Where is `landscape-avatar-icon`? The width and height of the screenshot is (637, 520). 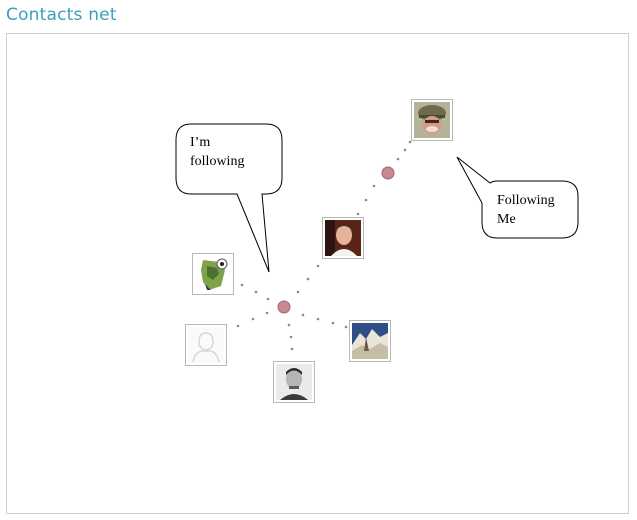 landscape-avatar-icon is located at coordinates (370, 341).